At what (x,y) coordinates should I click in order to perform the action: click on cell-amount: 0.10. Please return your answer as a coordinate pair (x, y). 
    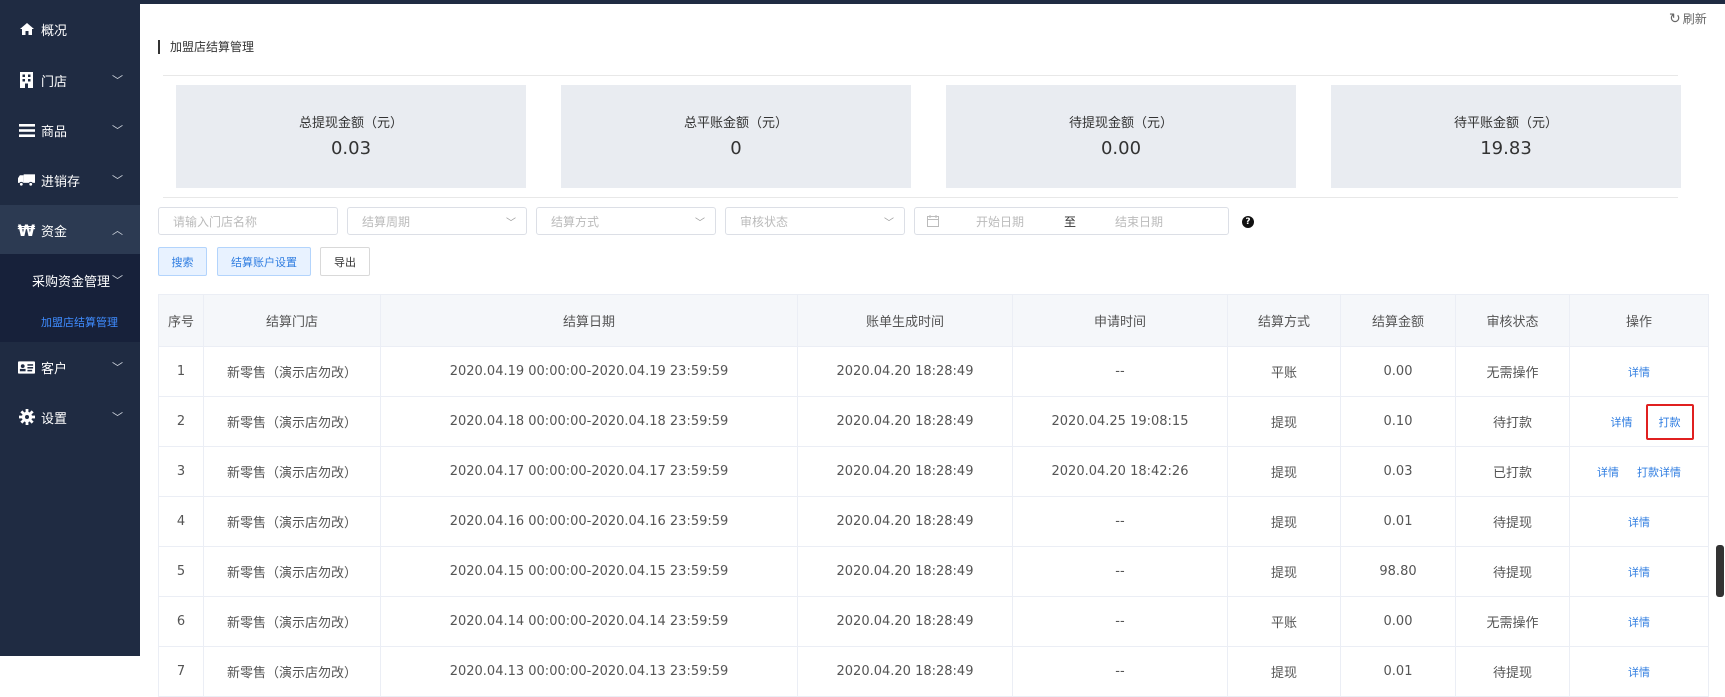
    Looking at the image, I should click on (1398, 421).